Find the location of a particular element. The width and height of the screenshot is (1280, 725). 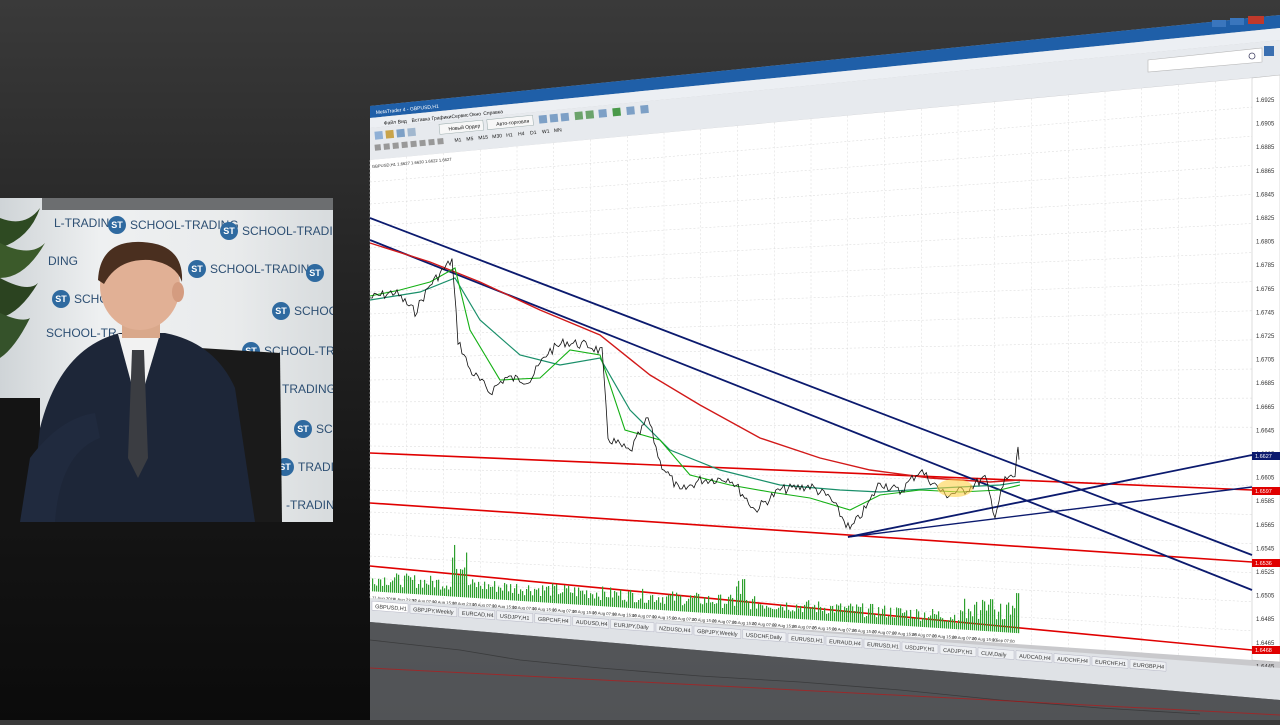

horizontal-line-icon is located at coordinates (404, 145).